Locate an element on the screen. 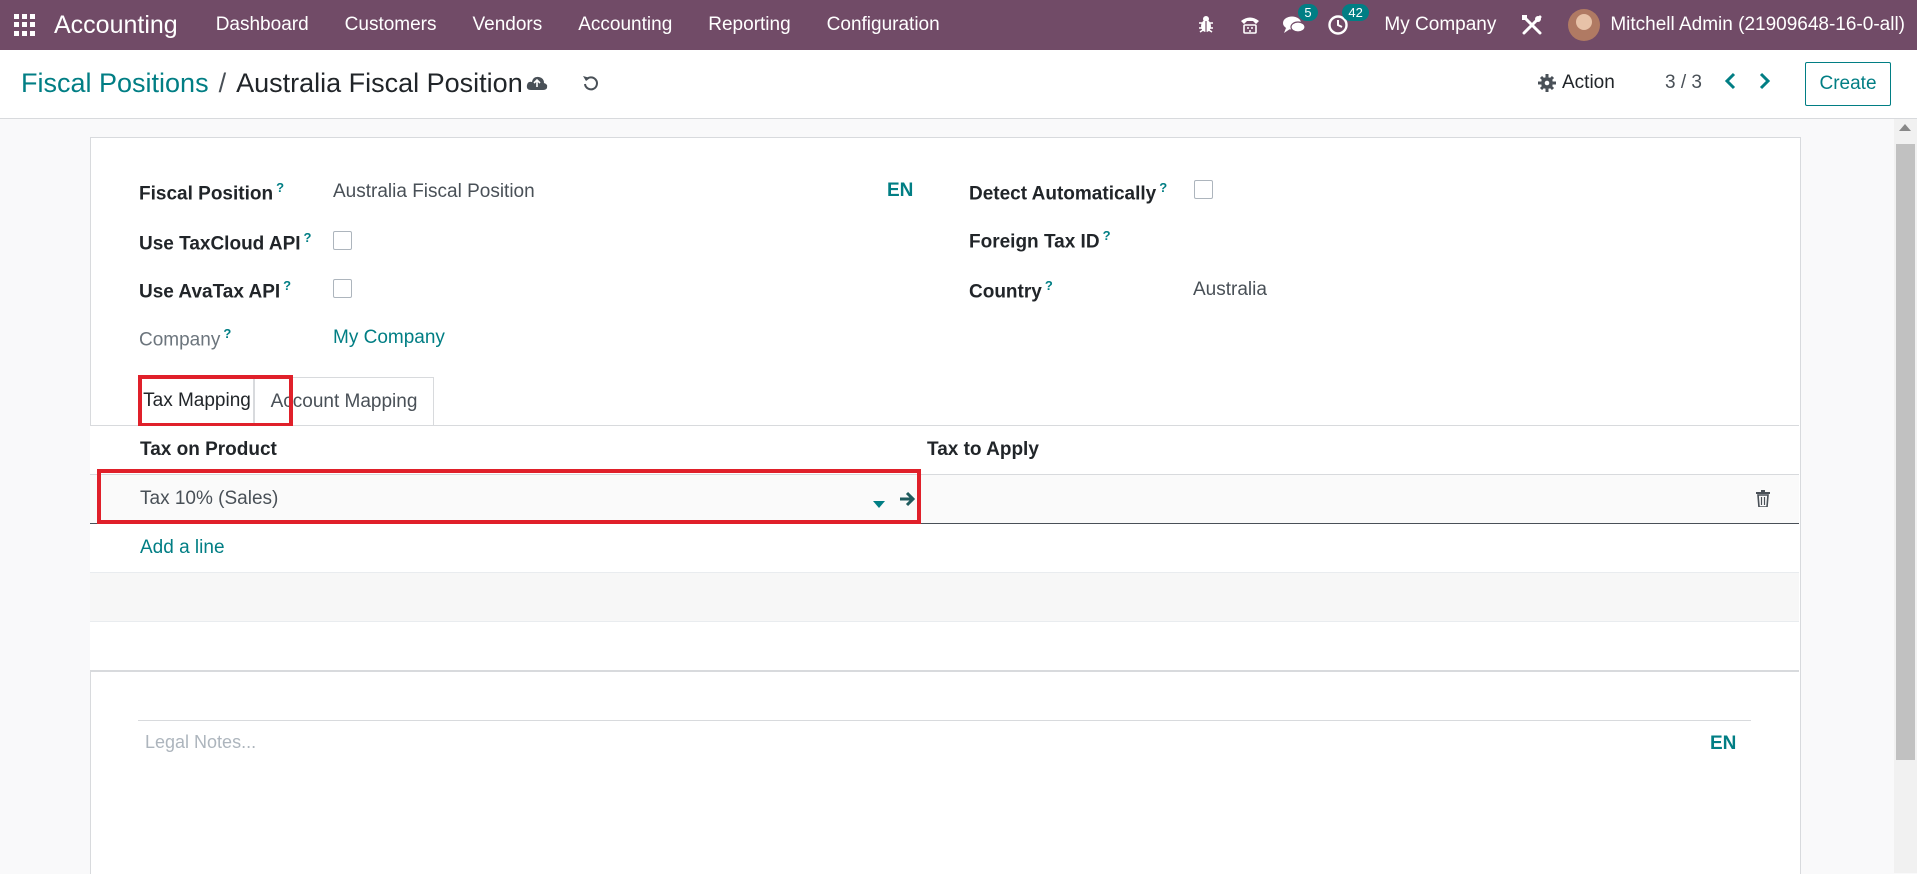 This screenshot has height=874, width=1917. table-header: Tax on Product Tax to Apply is located at coordinates (944, 450).